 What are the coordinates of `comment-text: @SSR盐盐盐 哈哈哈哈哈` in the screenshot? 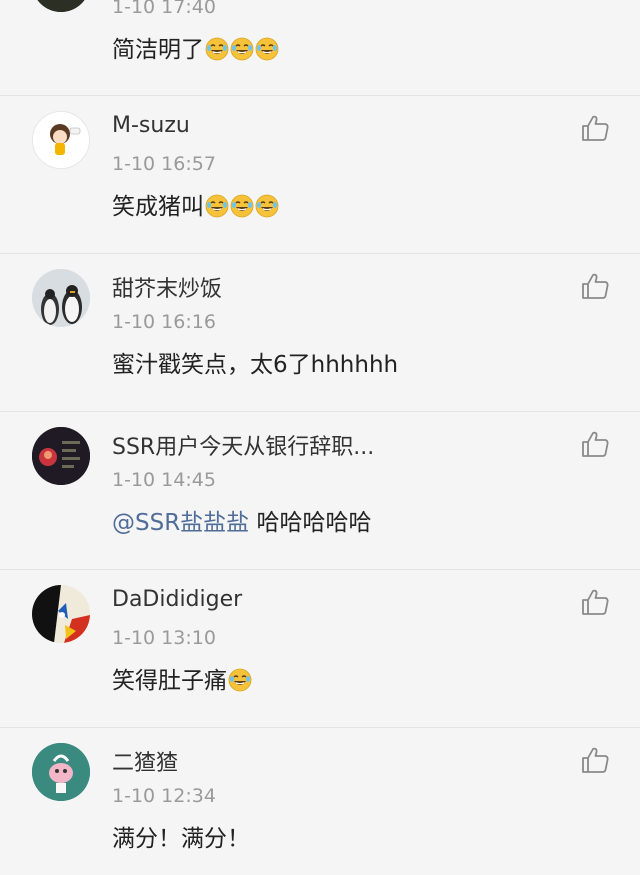 It's located at (242, 520).